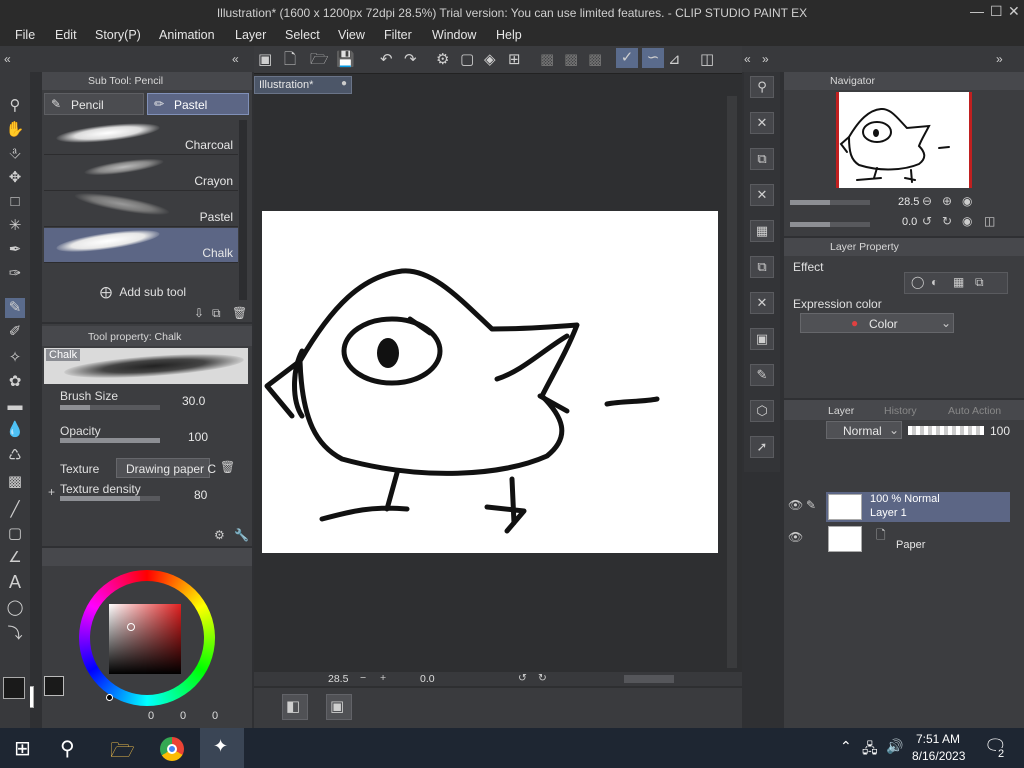 Image resolution: width=1024 pixels, height=768 pixels. I want to click on operation-tool-icon: ⎀, so click(15, 154).